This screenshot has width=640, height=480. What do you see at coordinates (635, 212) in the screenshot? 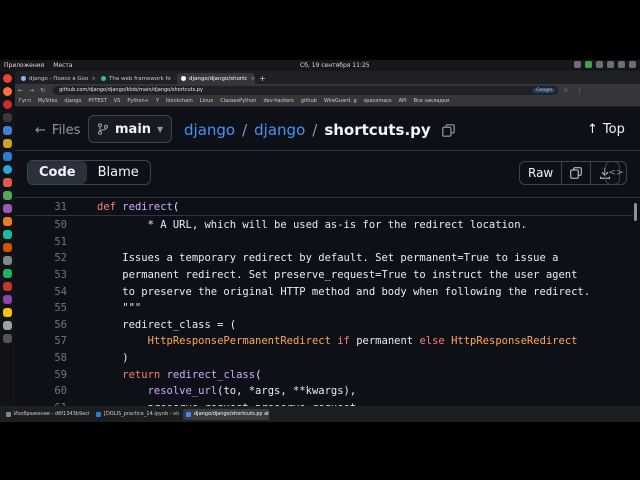
I see `scrollbar-thumb` at bounding box center [635, 212].